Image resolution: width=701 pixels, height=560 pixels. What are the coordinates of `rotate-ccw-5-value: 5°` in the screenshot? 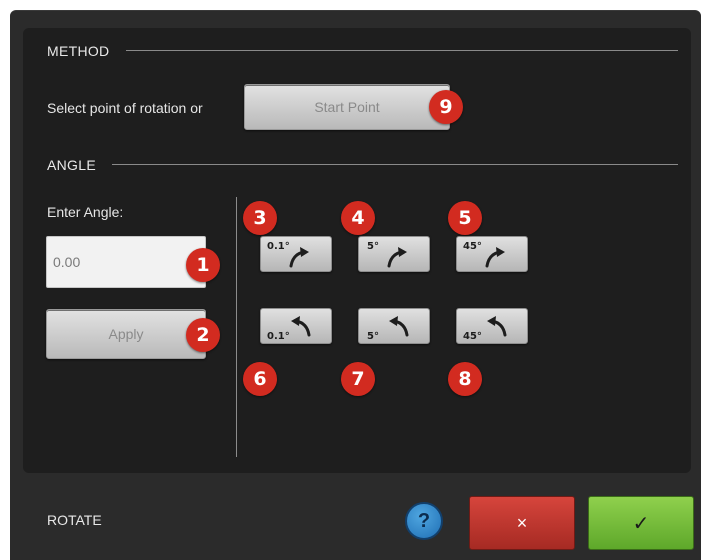 It's located at (373, 336).